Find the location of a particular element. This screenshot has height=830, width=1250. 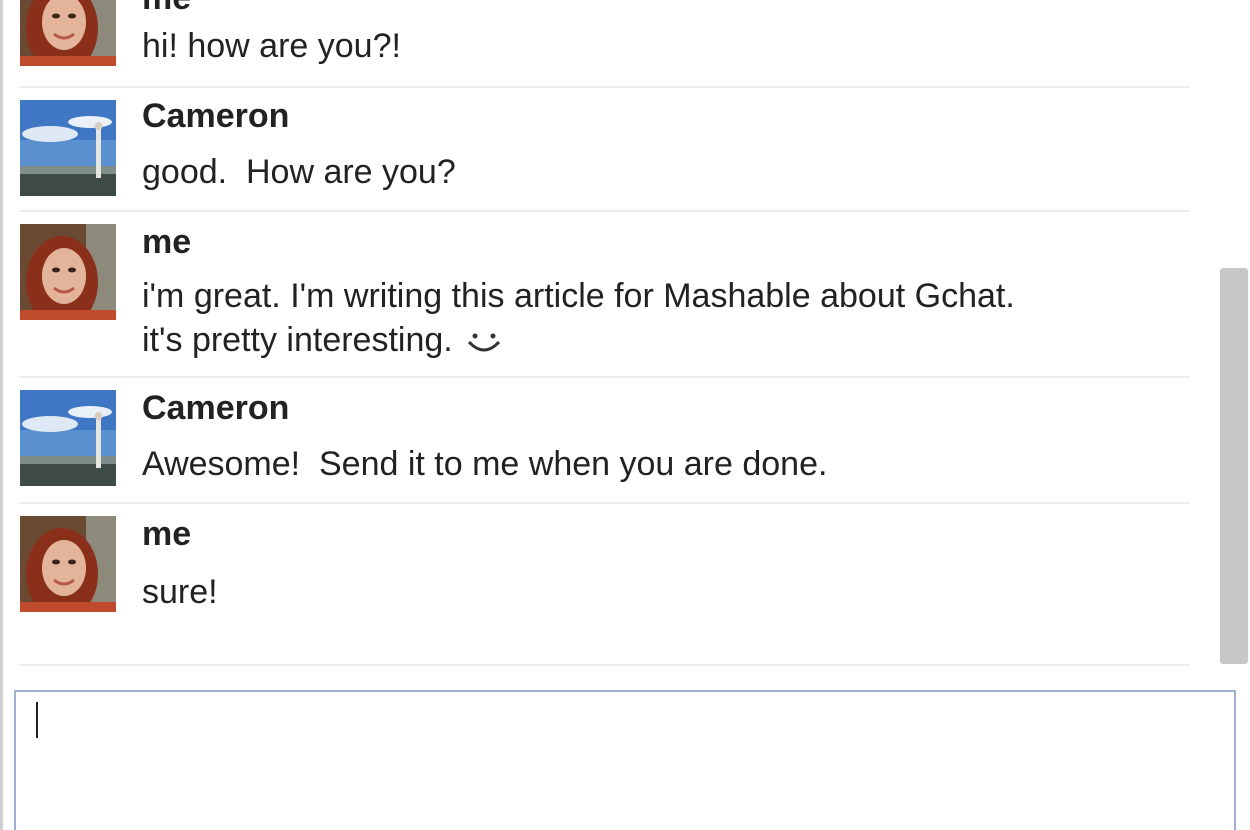

message-item: Cameron good. How are you? is located at coordinates (605, 150).